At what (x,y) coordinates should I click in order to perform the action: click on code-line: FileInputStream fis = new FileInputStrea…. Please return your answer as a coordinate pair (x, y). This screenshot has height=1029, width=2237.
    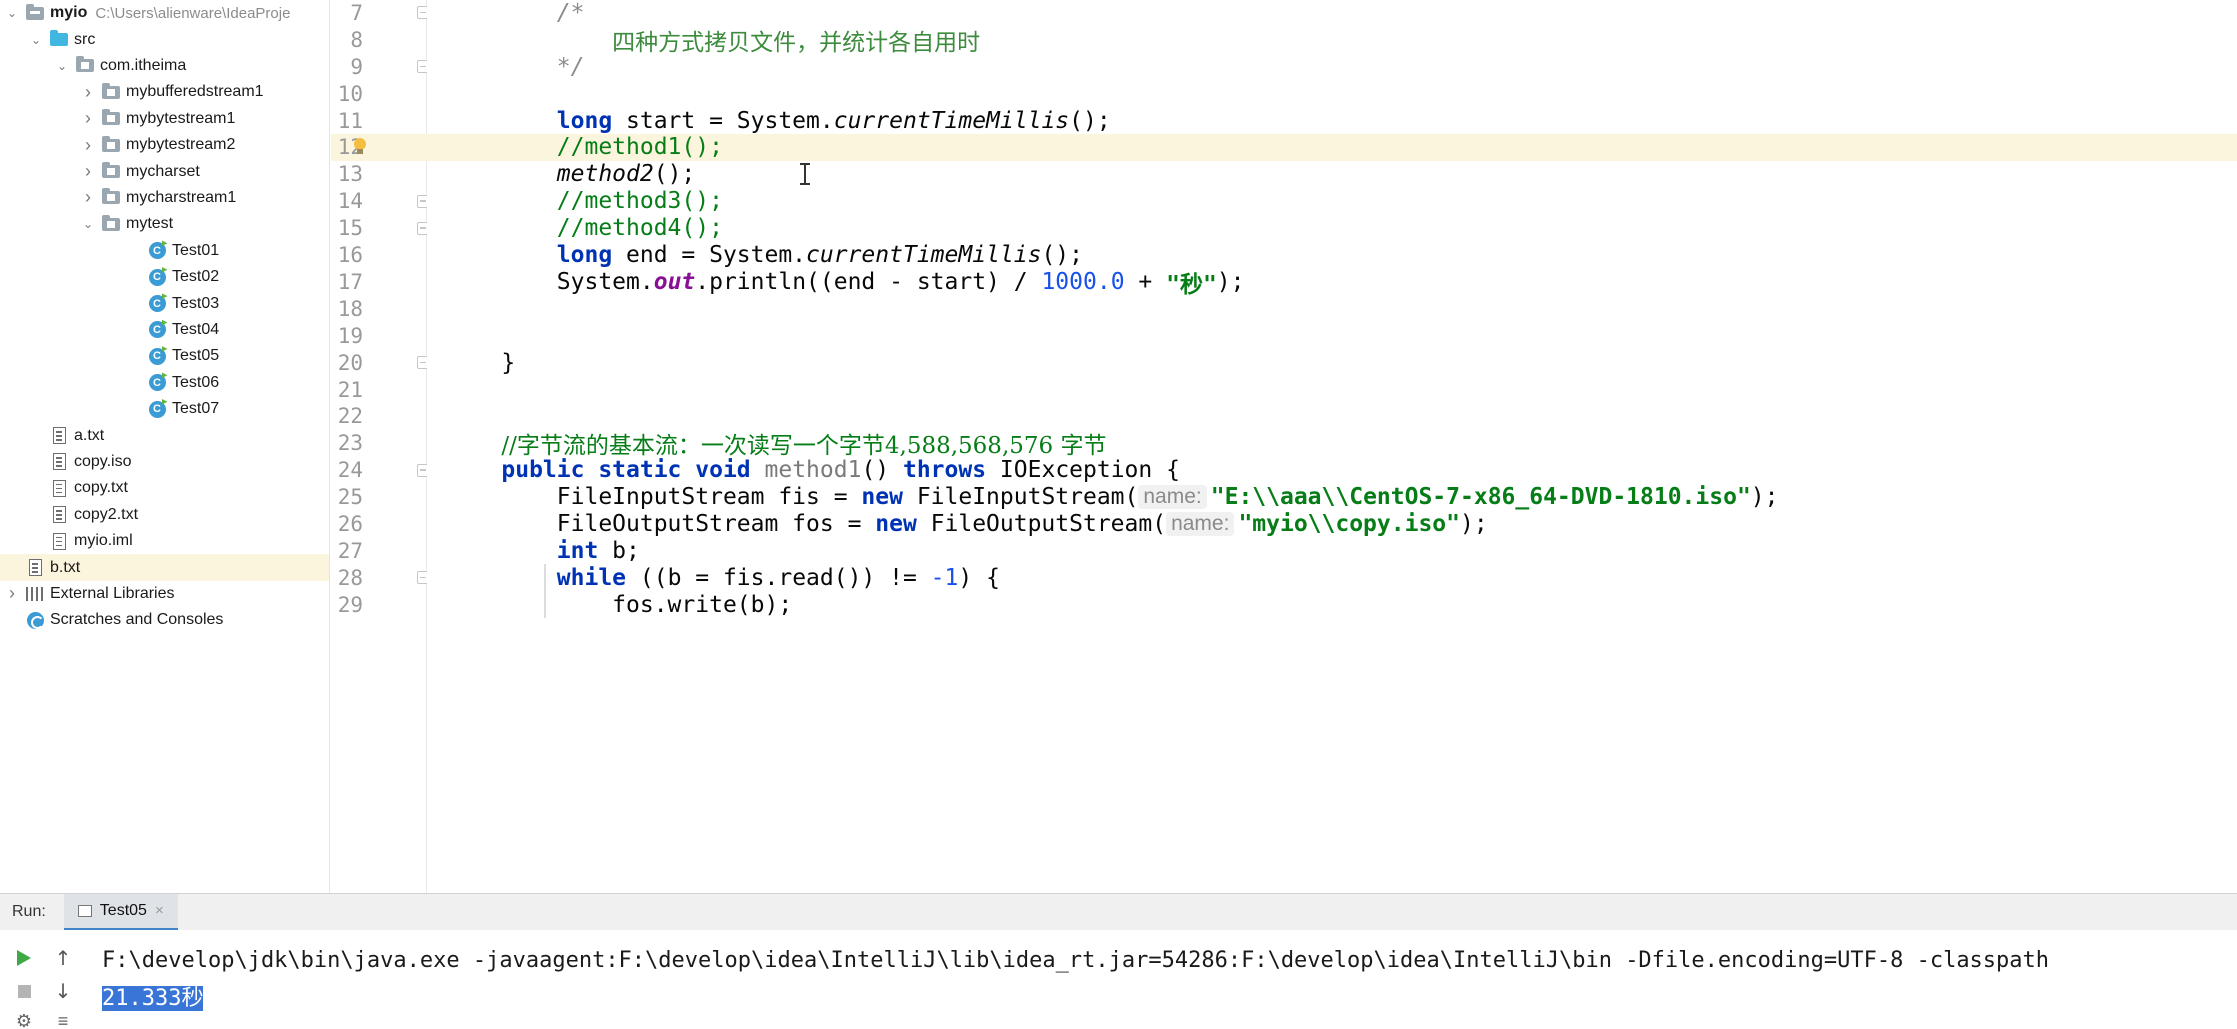
    Looking at the image, I should click on (1332, 497).